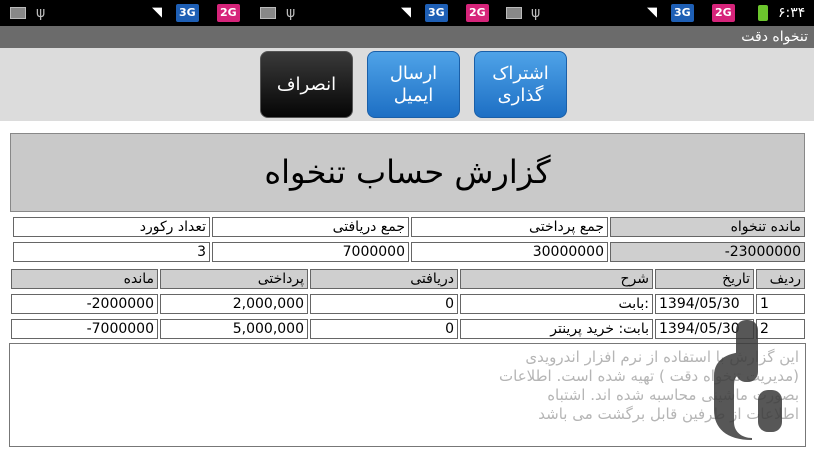 The width and height of the screenshot is (814, 457). What do you see at coordinates (310, 227) in the screenshot?
I see `summary-header-total-received: جمع دریافتی` at bounding box center [310, 227].